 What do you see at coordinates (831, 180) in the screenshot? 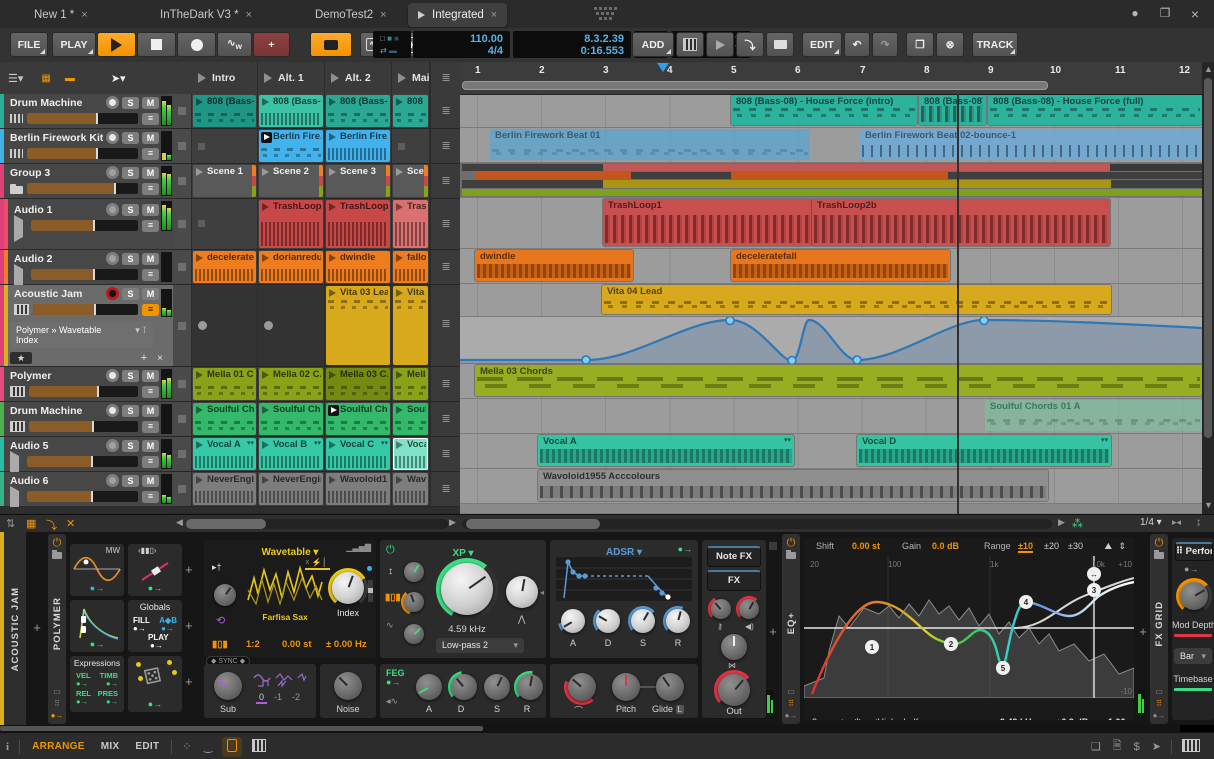
I see `group-track-lane` at bounding box center [831, 180].